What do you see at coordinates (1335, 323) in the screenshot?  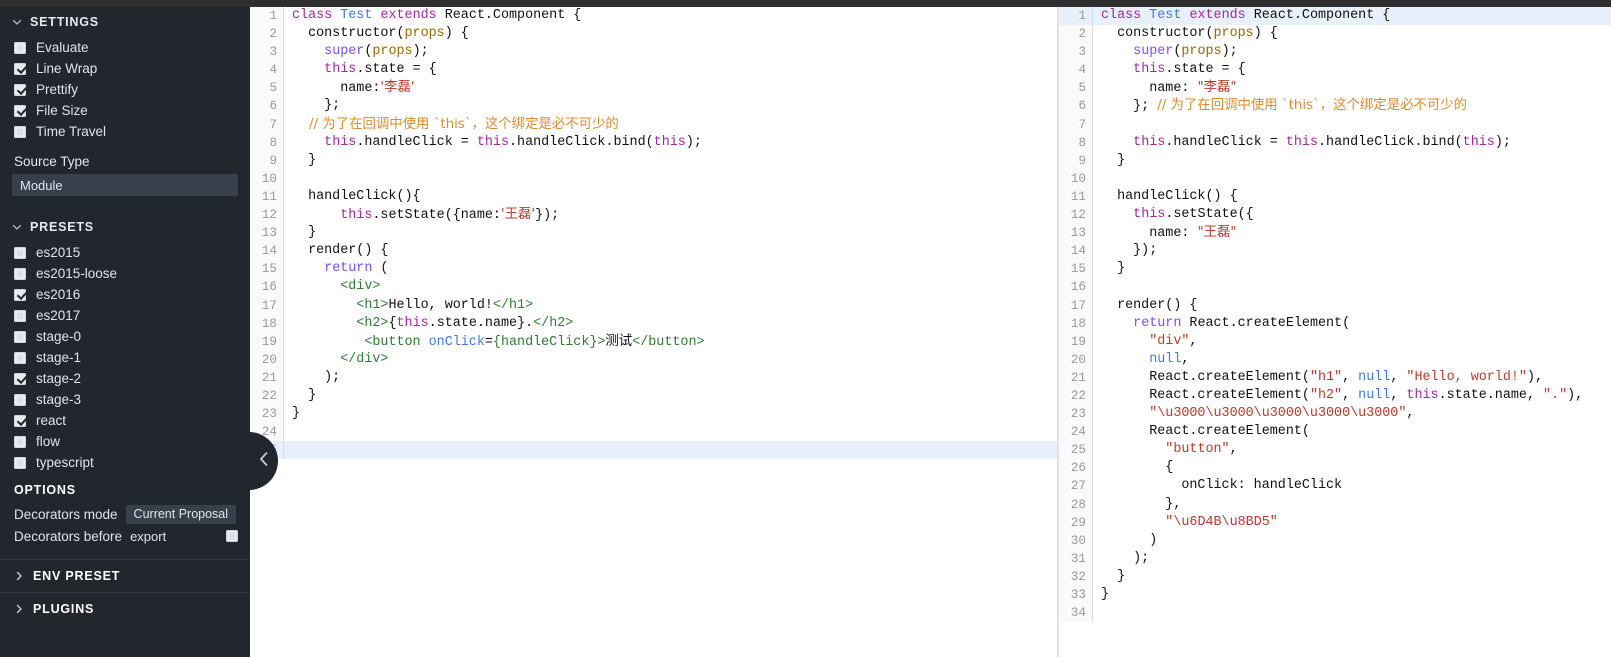 I see `code-line: 18 return React.createElement(` at bounding box center [1335, 323].